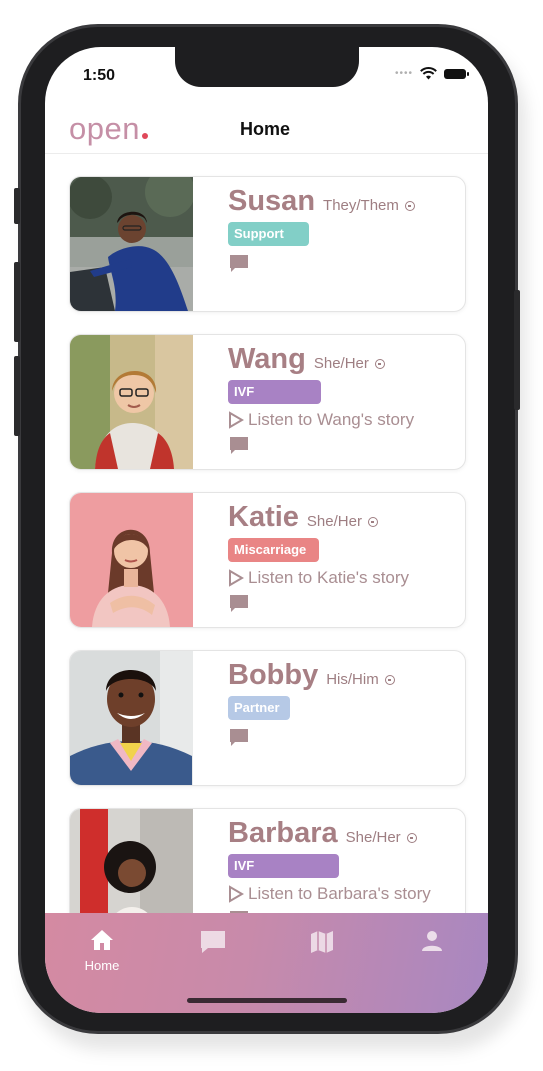 Image resolution: width=543 pixels, height=1071 pixels. Describe the element at coordinates (266, 963) in the screenshot. I see `bottom-tab-bar: Home` at that location.